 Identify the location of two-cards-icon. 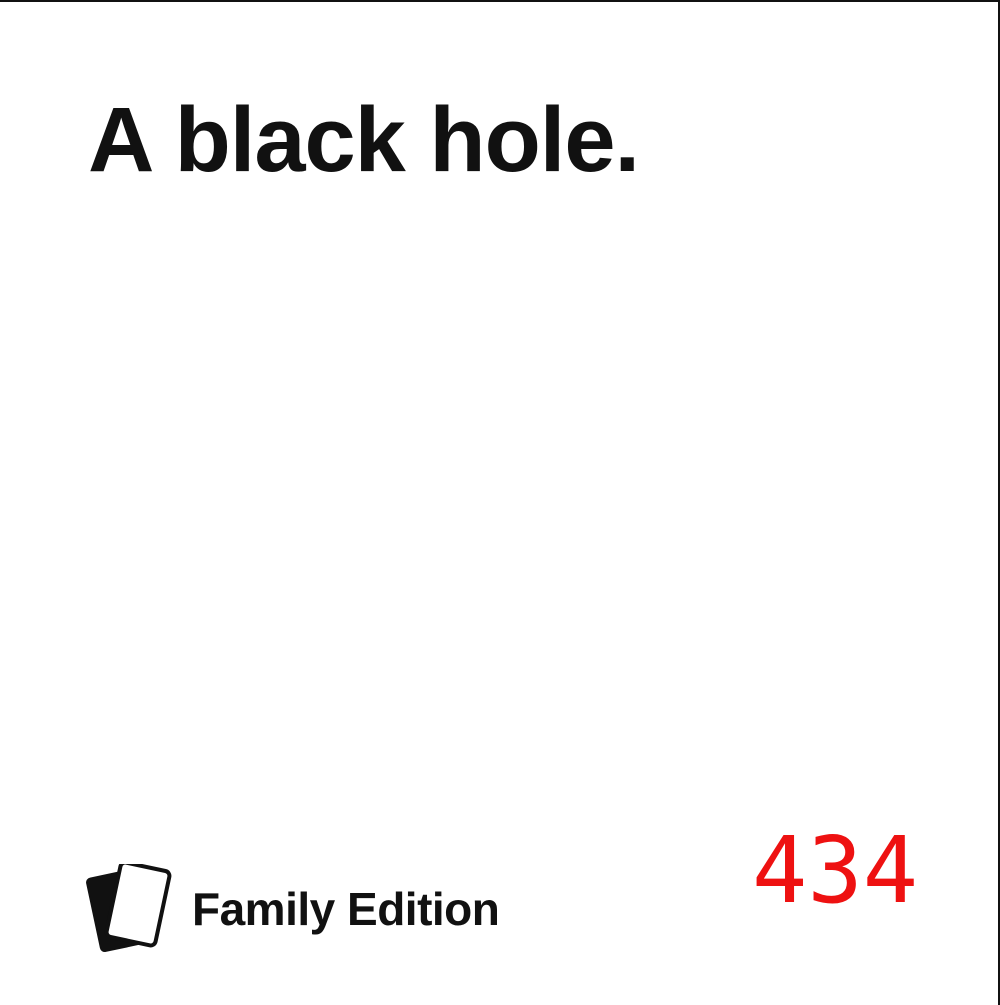
(129, 908).